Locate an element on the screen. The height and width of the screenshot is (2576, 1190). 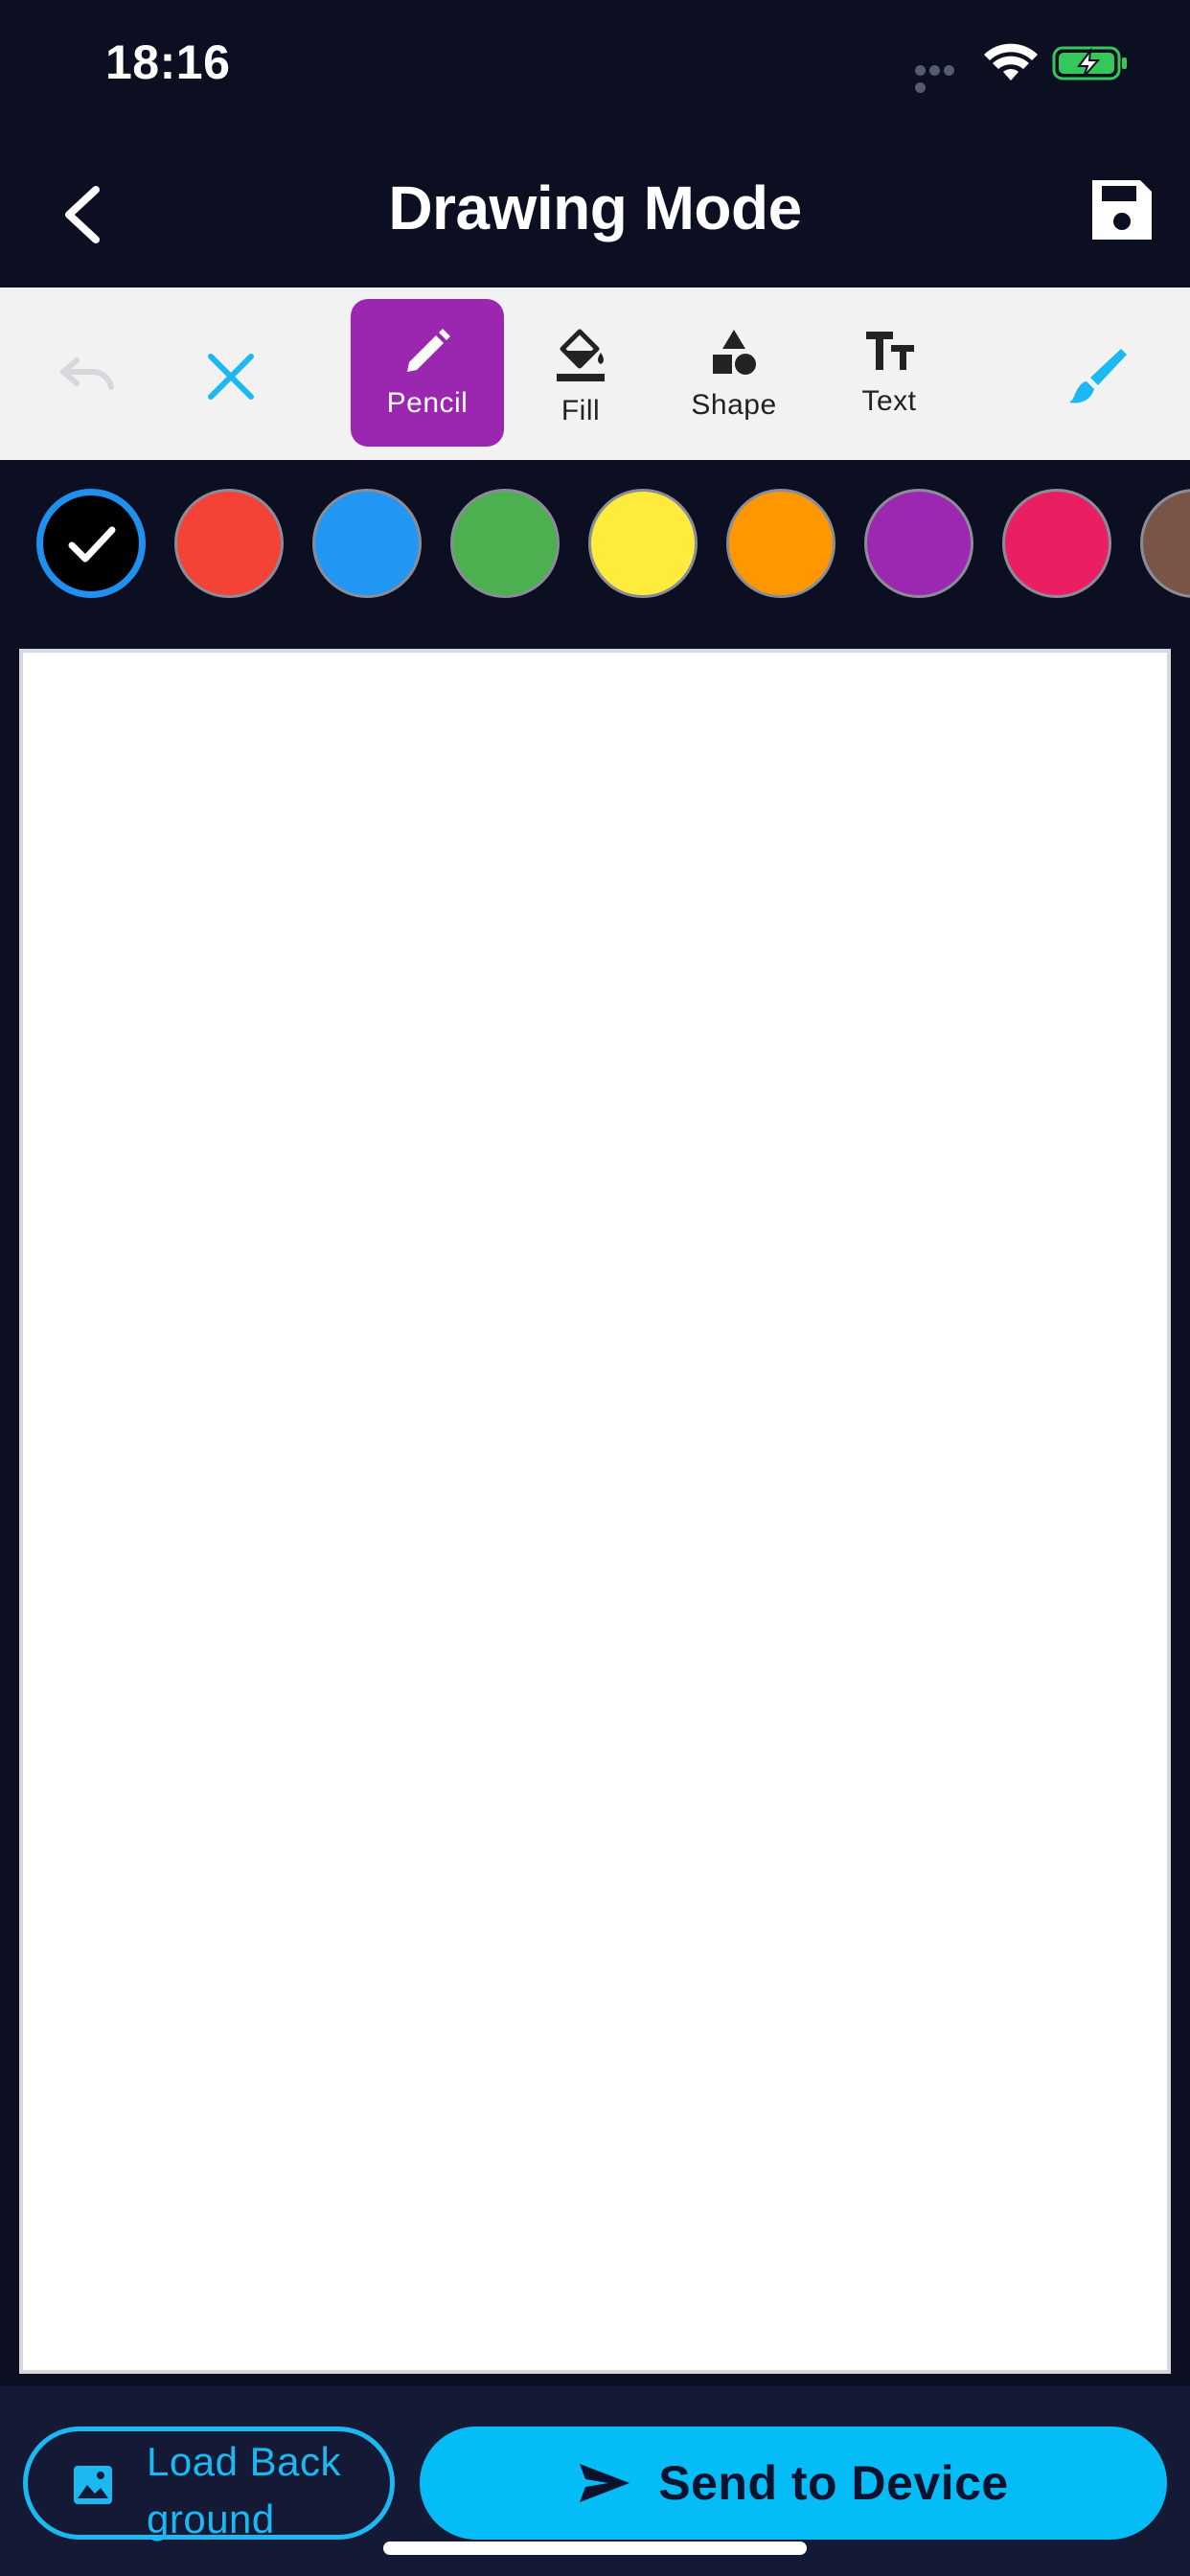
brush-button is located at coordinates (1098, 376).